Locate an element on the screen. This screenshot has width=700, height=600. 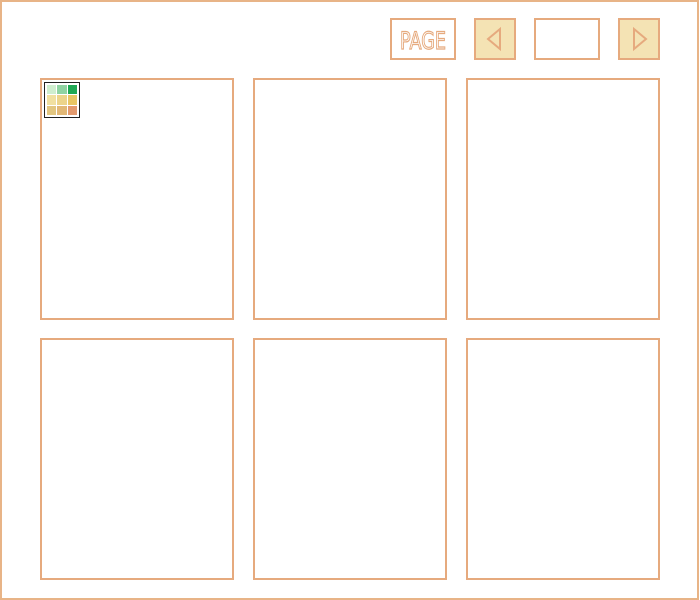
page-label-glyphs: PAGE is located at coordinates (423, 41).